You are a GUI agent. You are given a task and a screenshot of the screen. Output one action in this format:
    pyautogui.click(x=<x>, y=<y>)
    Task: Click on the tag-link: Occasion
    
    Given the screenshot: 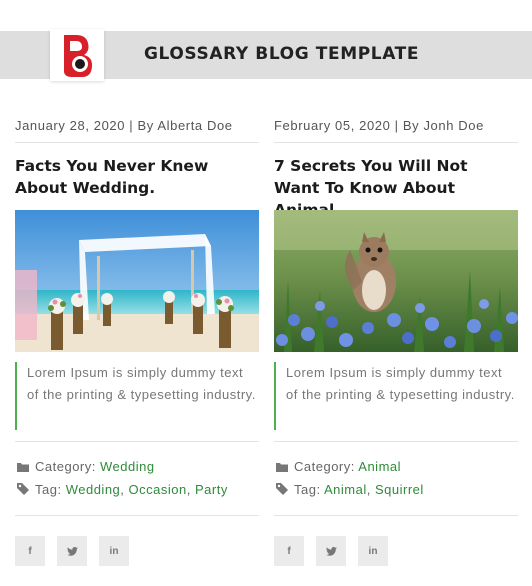 What is the action you would take?
    pyautogui.click(x=158, y=489)
    